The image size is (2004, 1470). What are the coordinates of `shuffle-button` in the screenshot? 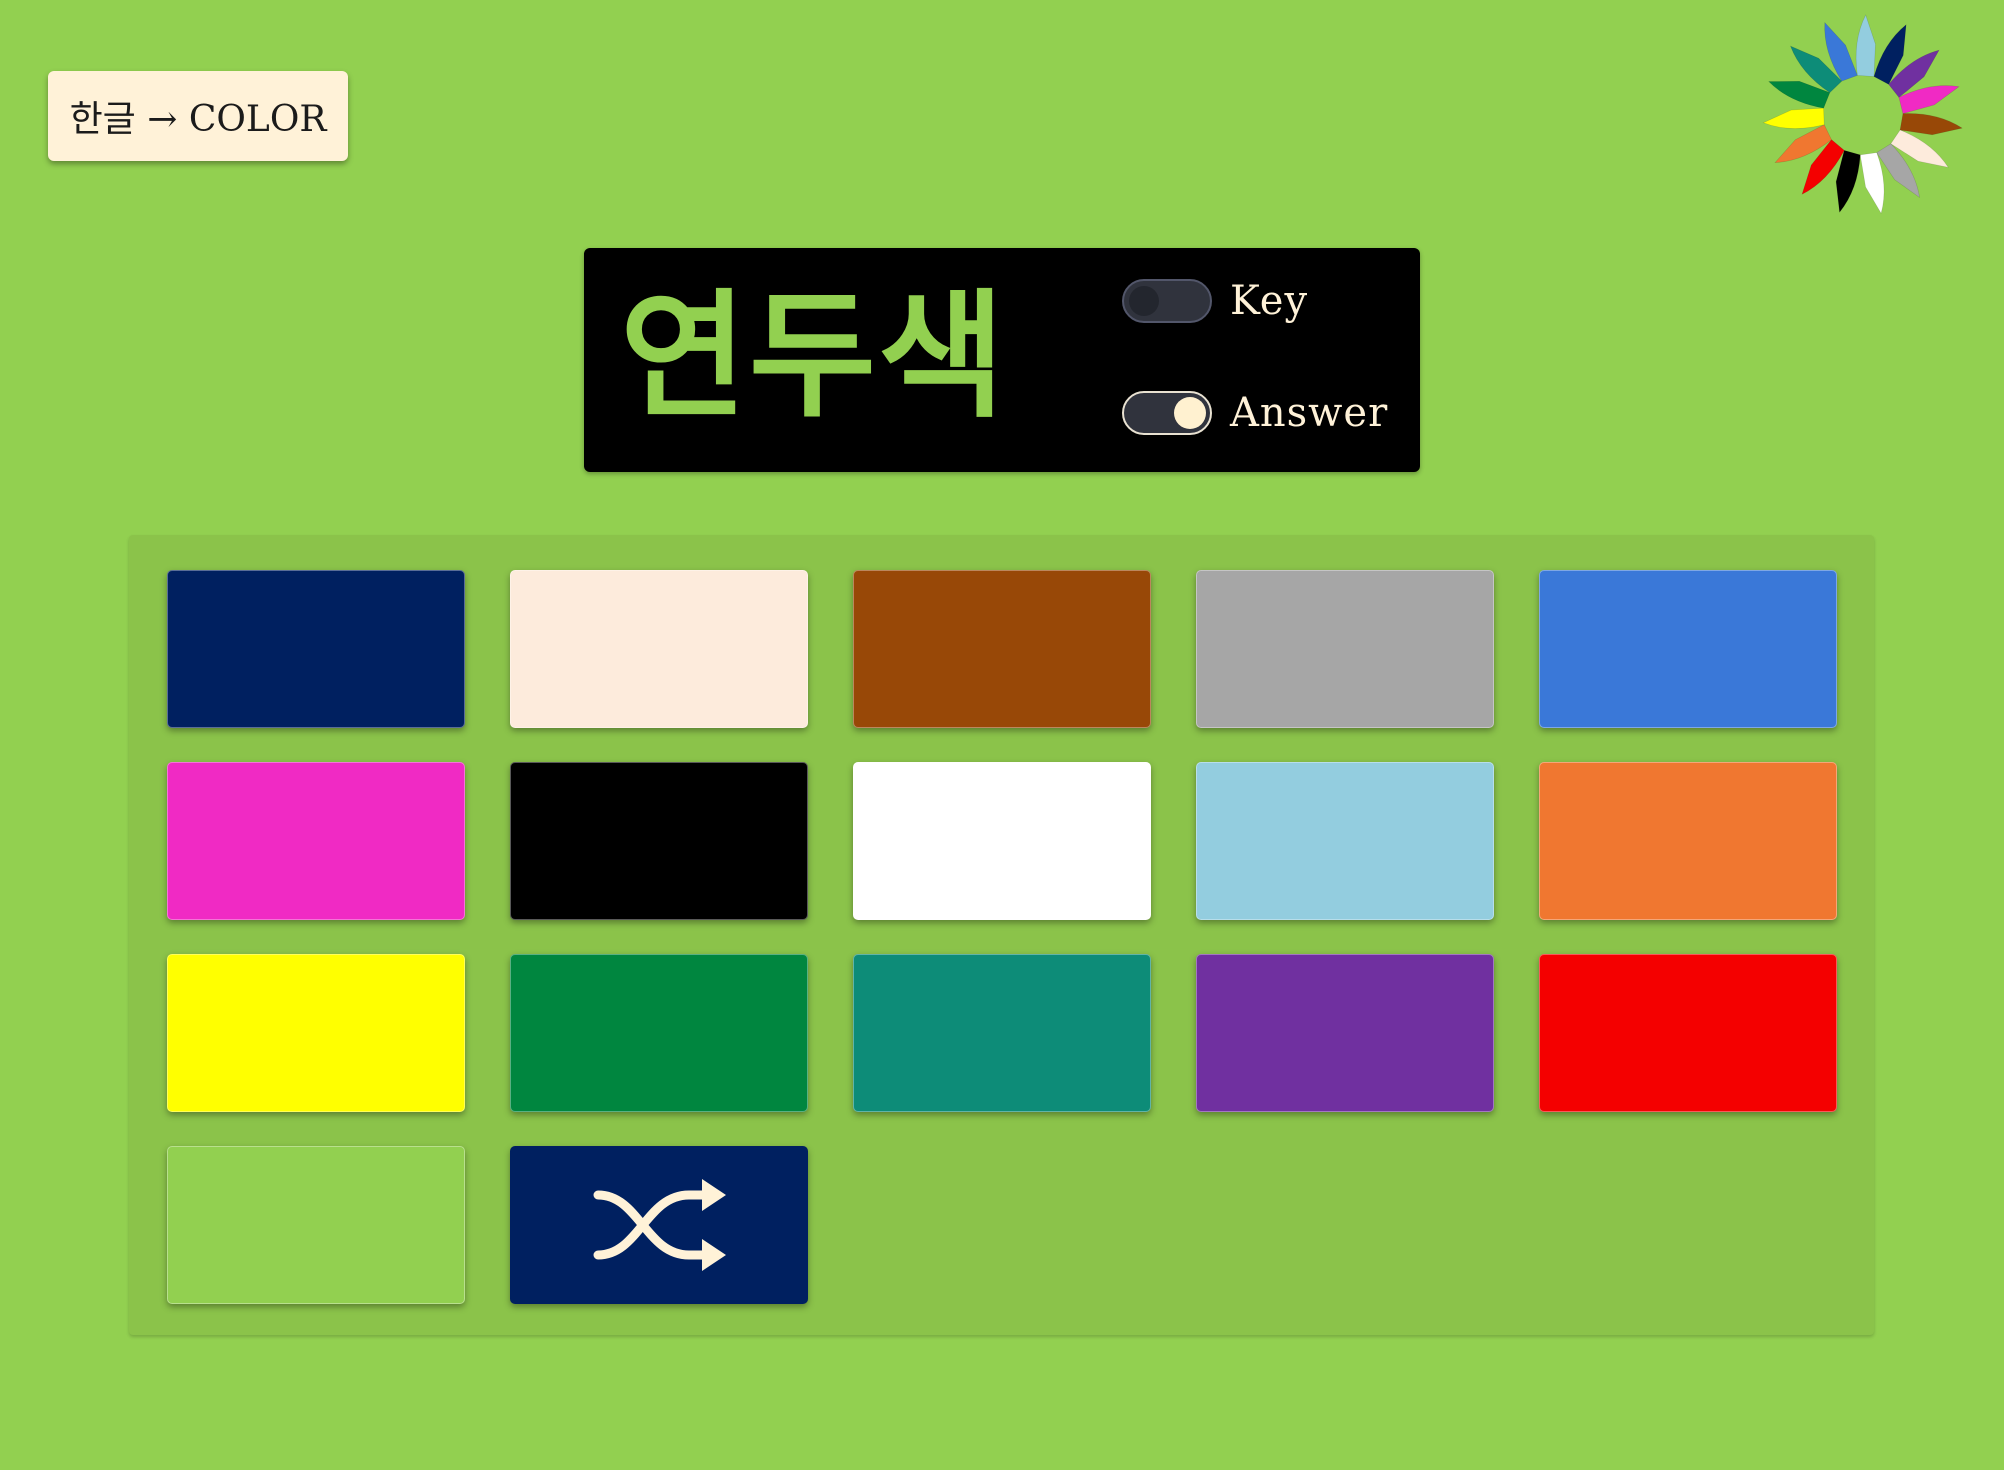 It's located at (659, 1225).